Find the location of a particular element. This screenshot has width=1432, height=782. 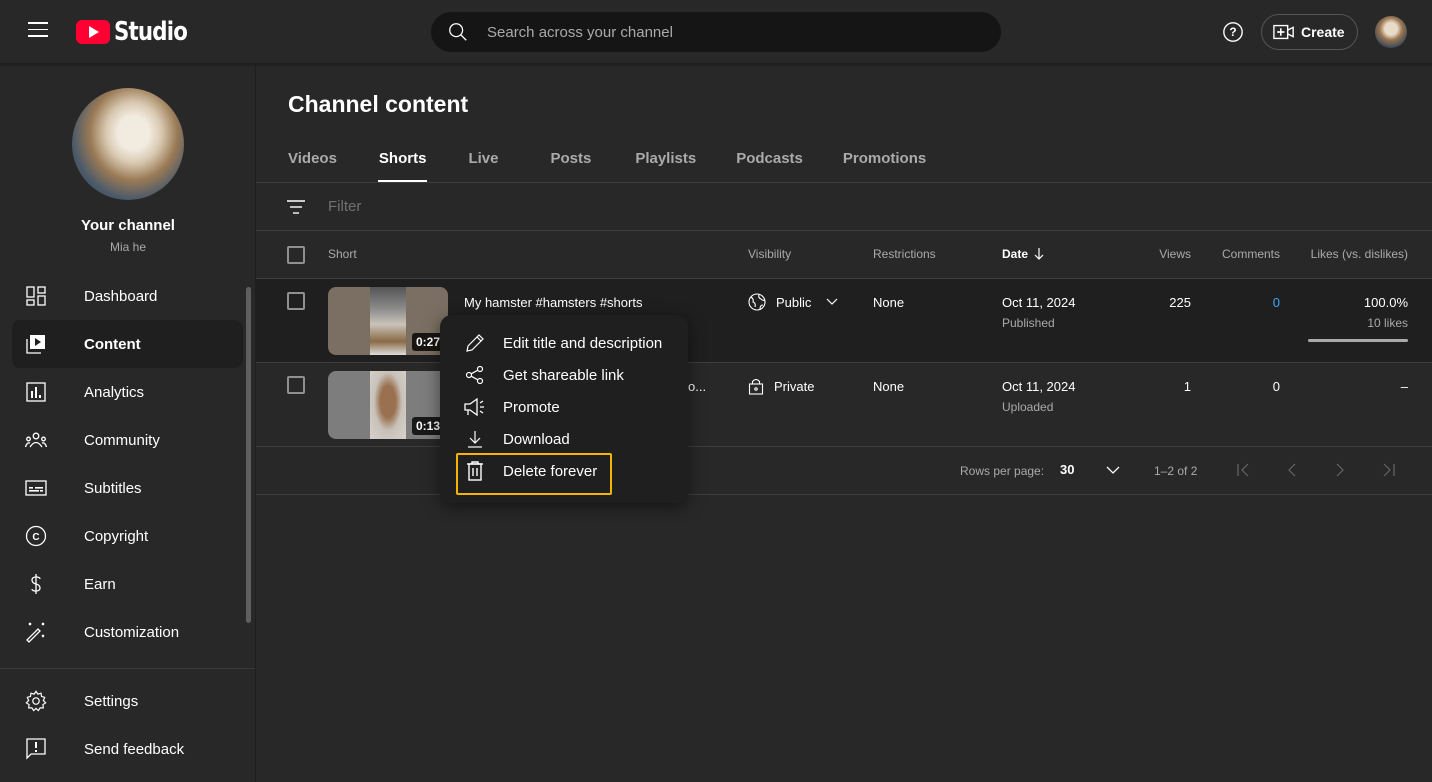

sidebar-item-label: Send feedback is located at coordinates (134, 749).